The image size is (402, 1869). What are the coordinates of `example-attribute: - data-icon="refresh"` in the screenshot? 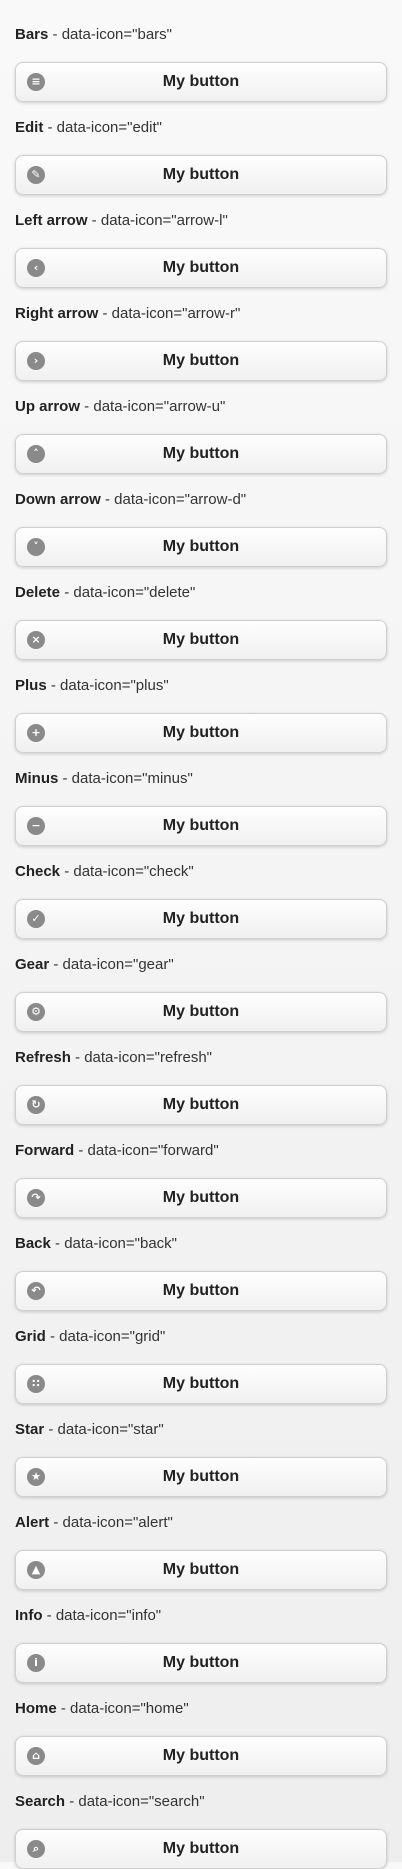 It's located at (141, 1057).